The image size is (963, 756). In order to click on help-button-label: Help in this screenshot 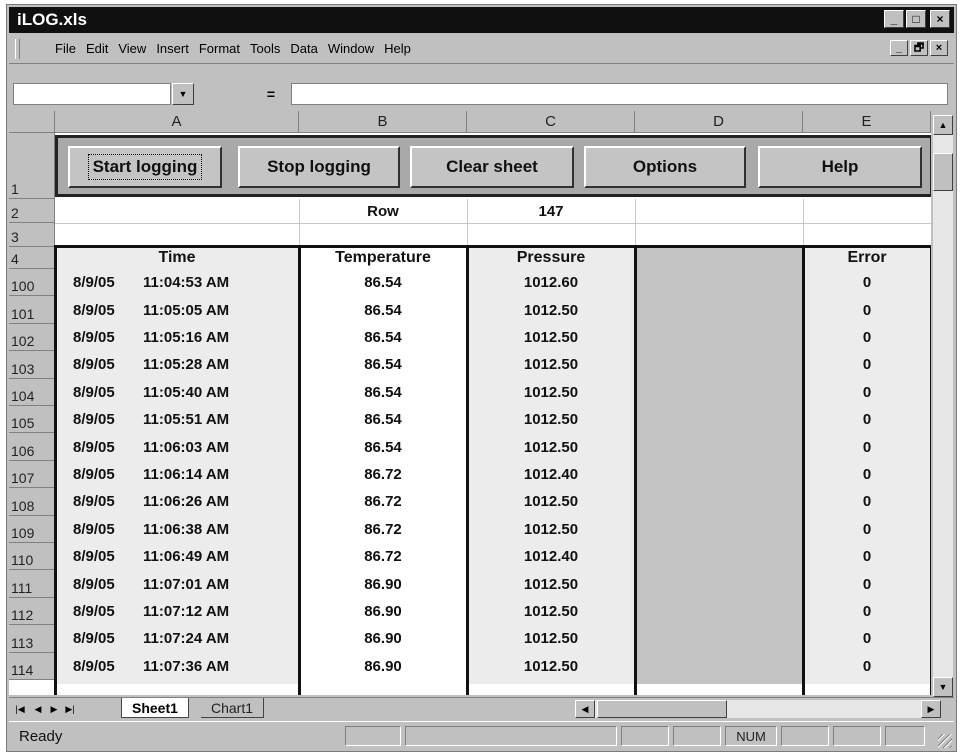, I will do `click(840, 166)`.